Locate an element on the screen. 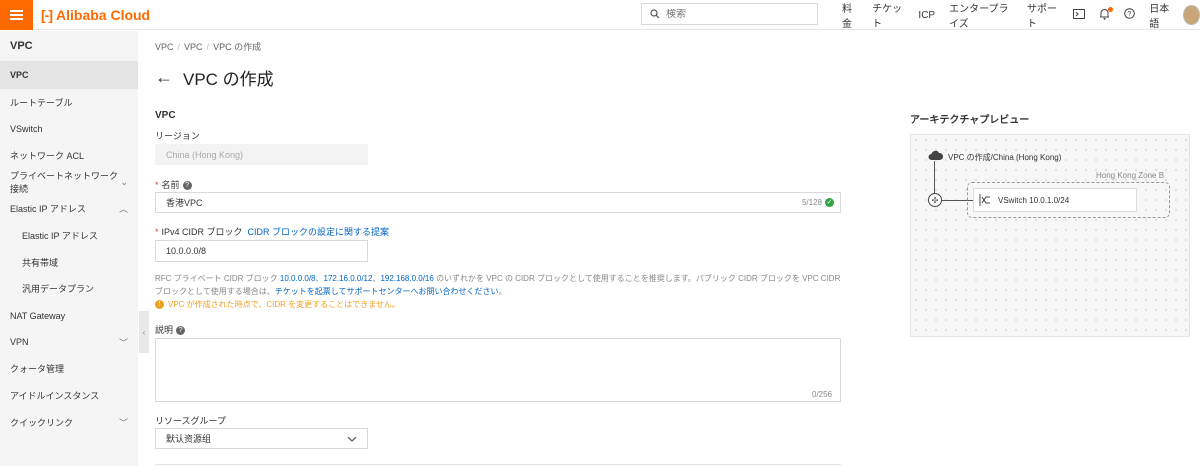 The image size is (1200, 466). search-icon is located at coordinates (655, 14).